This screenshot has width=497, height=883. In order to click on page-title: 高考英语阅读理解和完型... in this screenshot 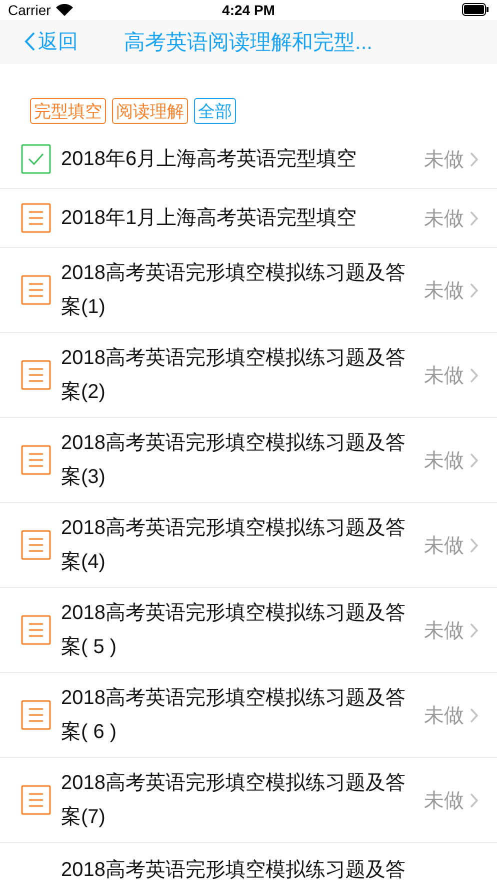, I will do `click(248, 43)`.